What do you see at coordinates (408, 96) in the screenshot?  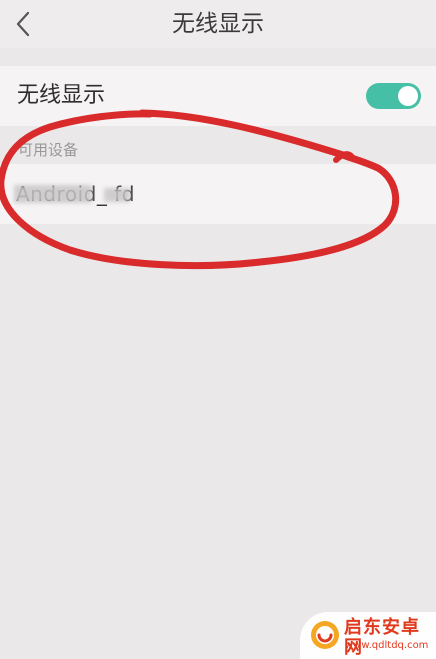 I see `switch-knob` at bounding box center [408, 96].